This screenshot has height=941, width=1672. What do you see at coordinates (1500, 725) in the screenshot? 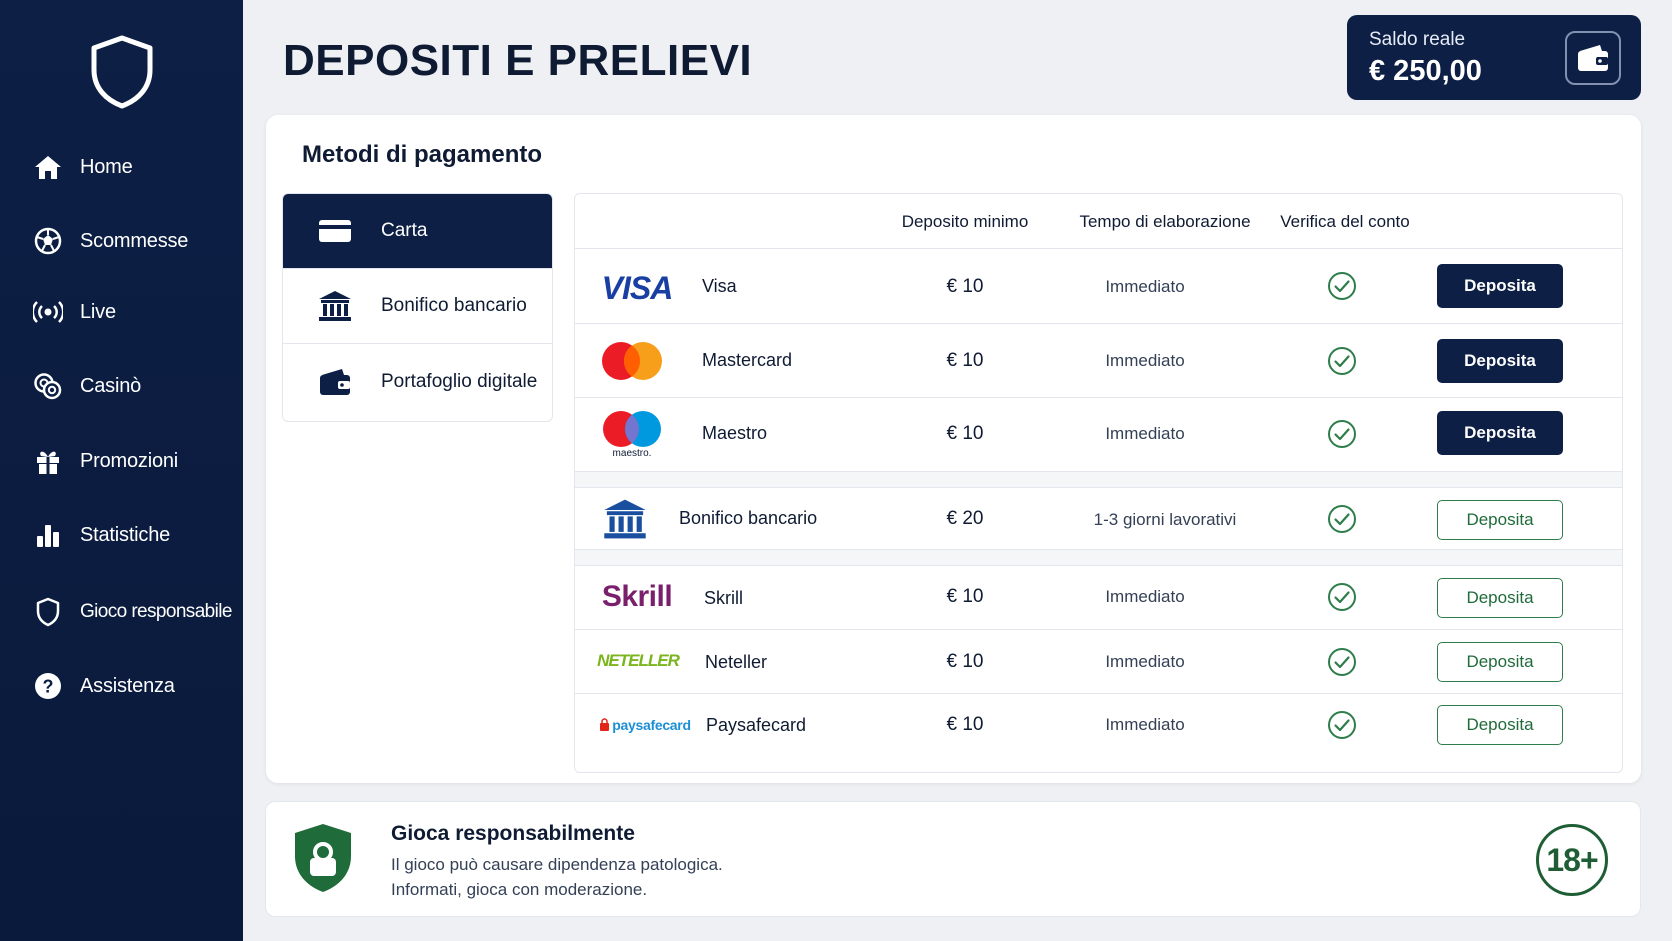
I see `deposit-button-paysafecard: Deposita` at bounding box center [1500, 725].